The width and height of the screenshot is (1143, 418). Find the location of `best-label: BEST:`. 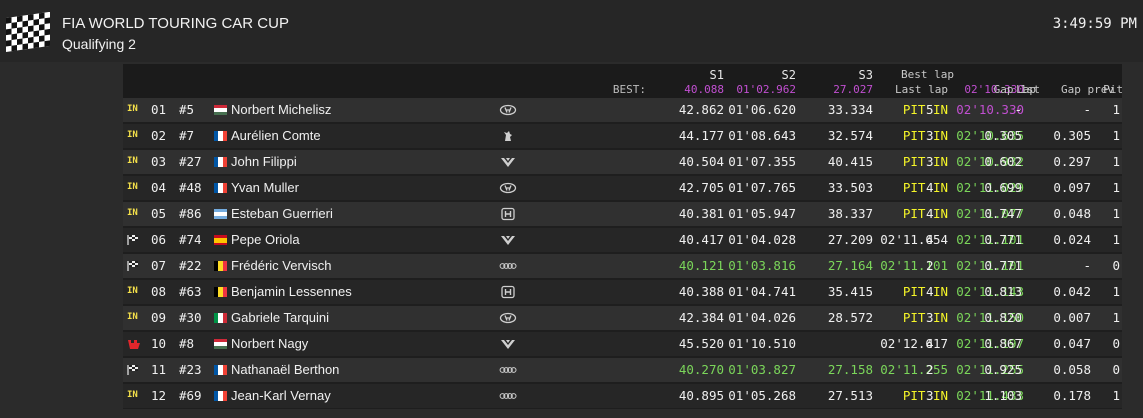

best-label: BEST: is located at coordinates (629, 89).